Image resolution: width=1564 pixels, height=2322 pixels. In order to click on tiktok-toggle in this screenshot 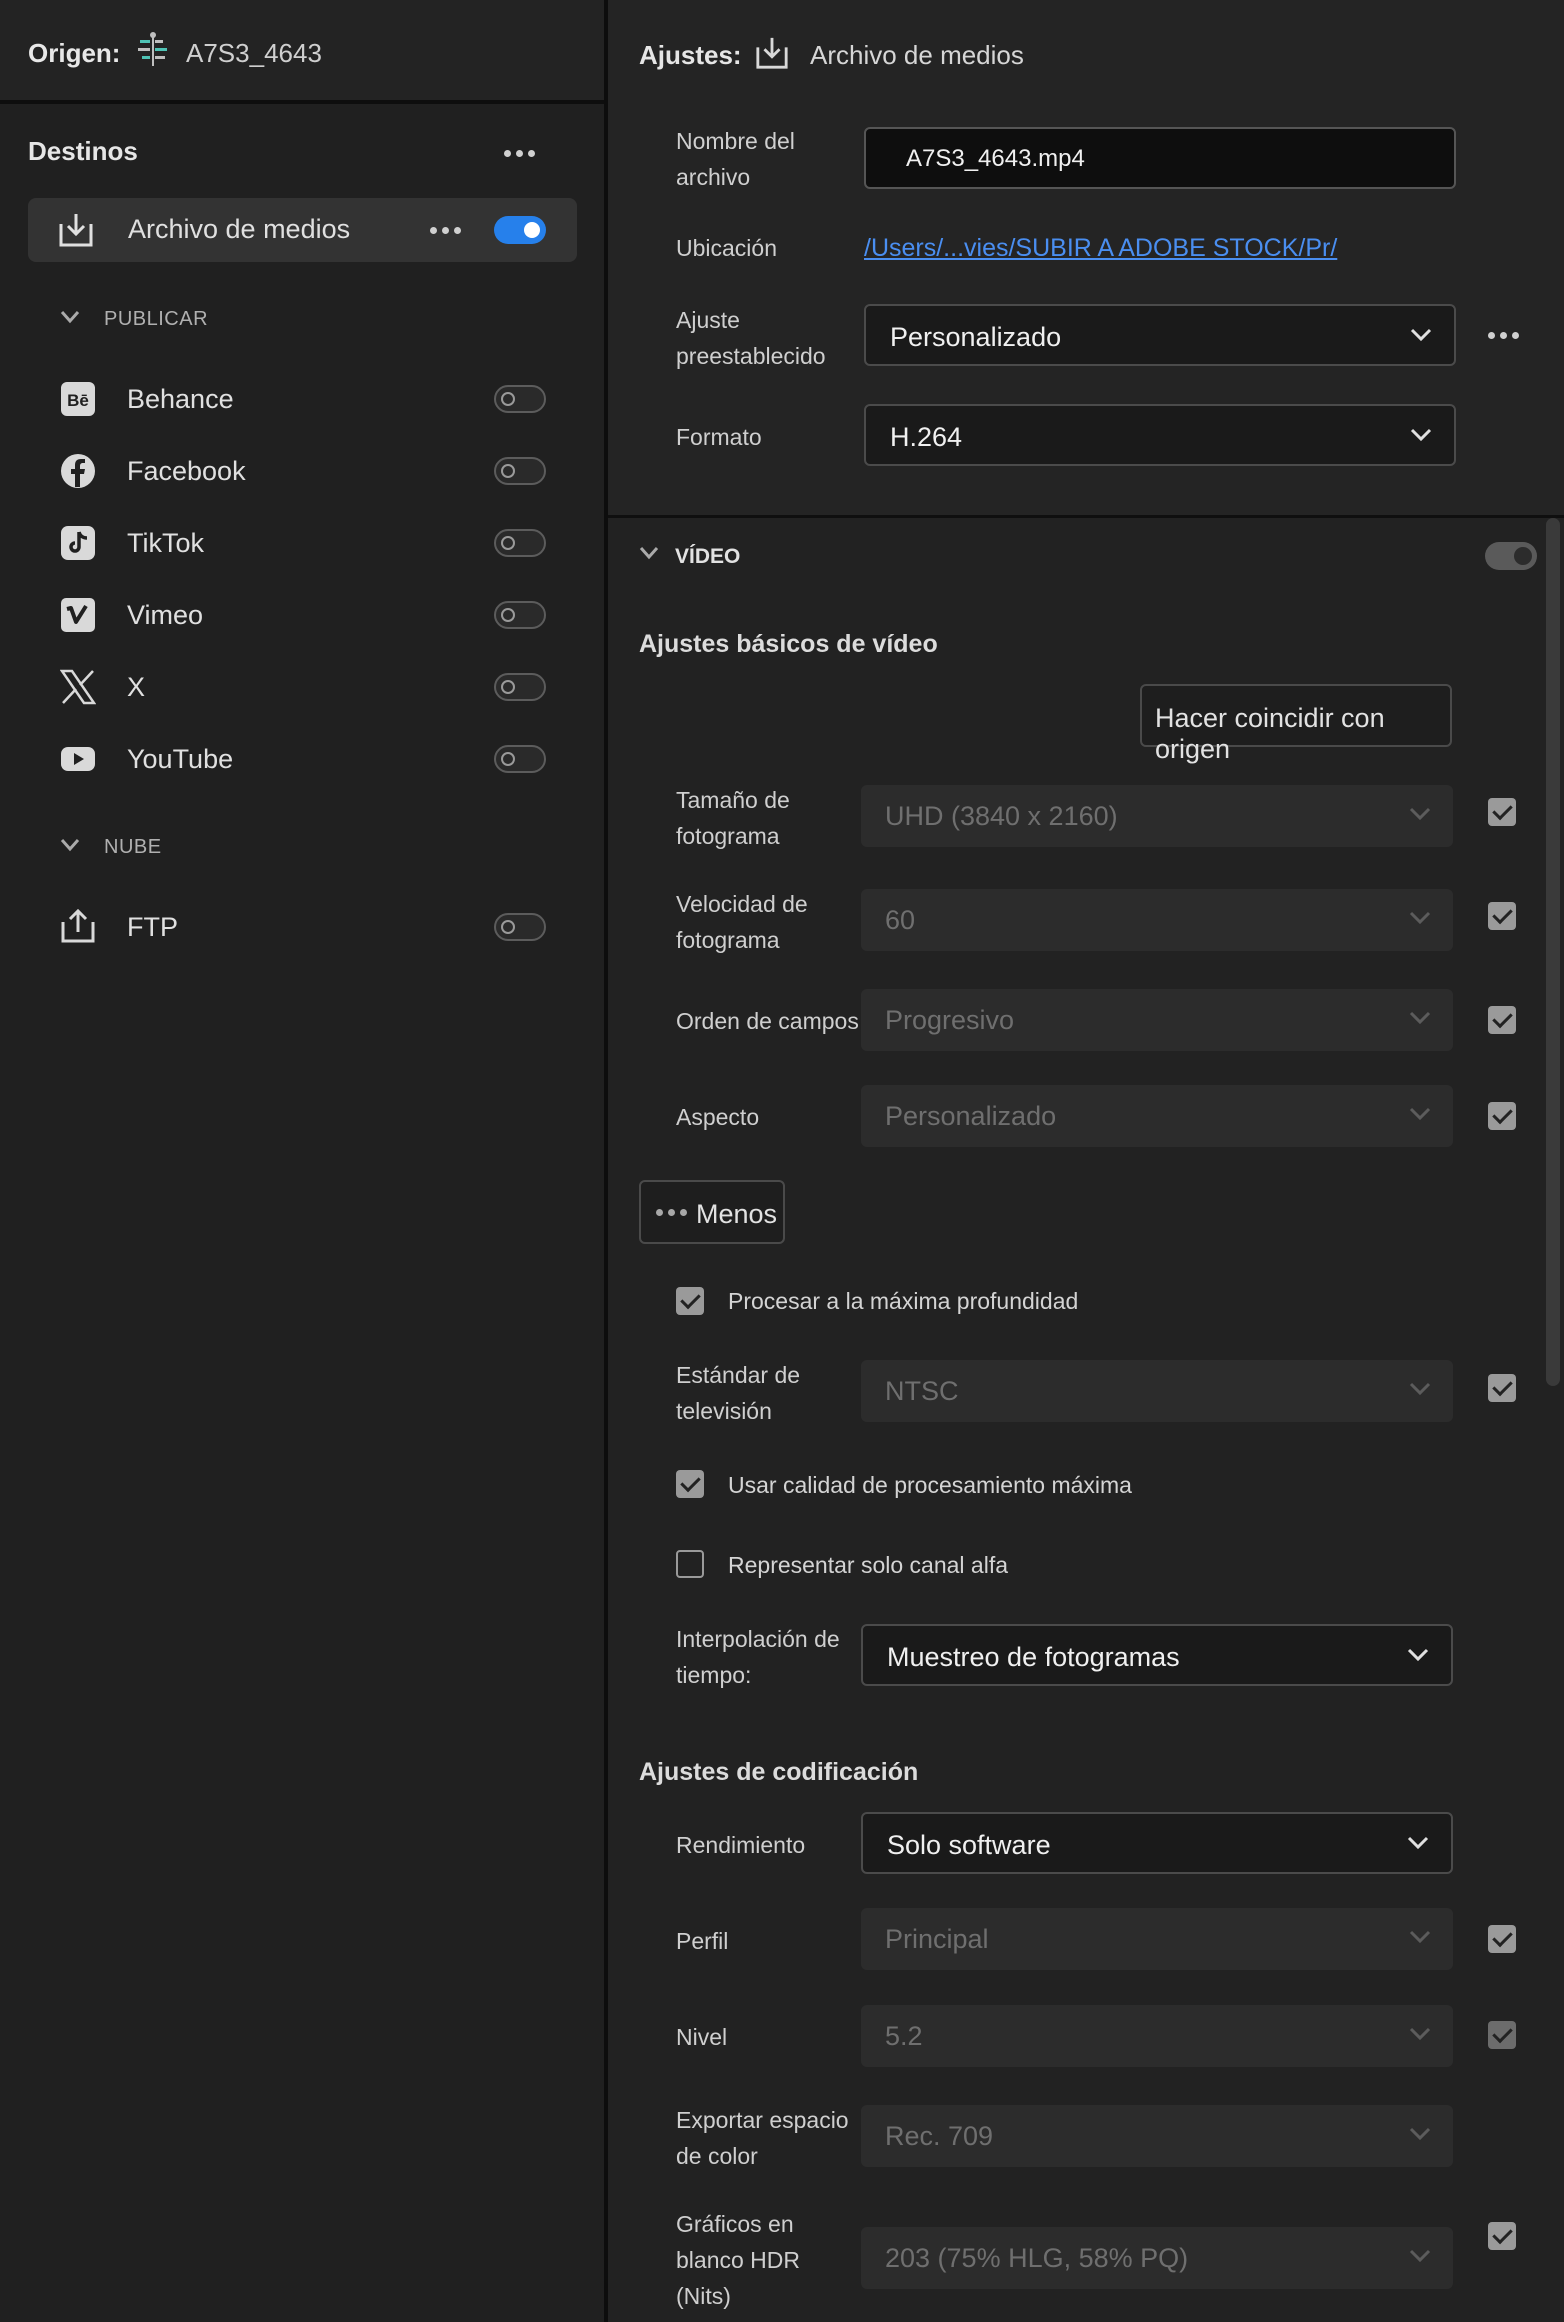, I will do `click(520, 543)`.